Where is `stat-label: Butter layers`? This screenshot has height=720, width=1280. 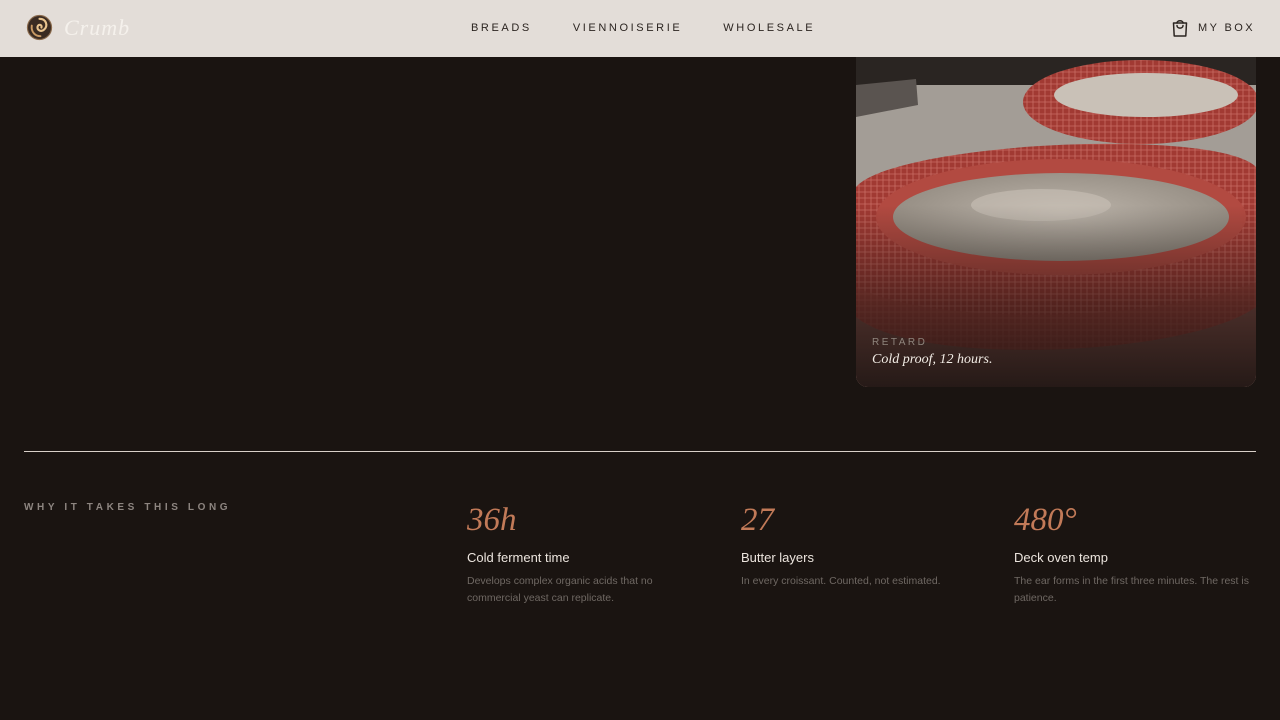
stat-label: Butter layers is located at coordinates (777, 557).